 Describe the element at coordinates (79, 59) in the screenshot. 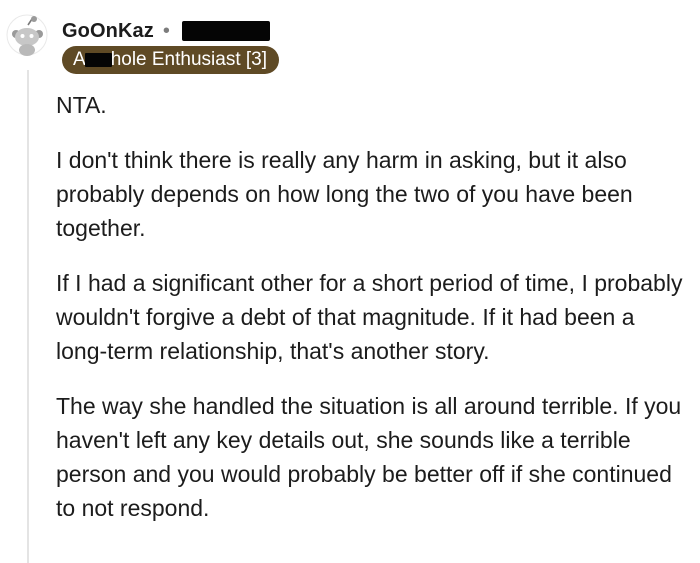

I see `flair-text-start: A` at that location.